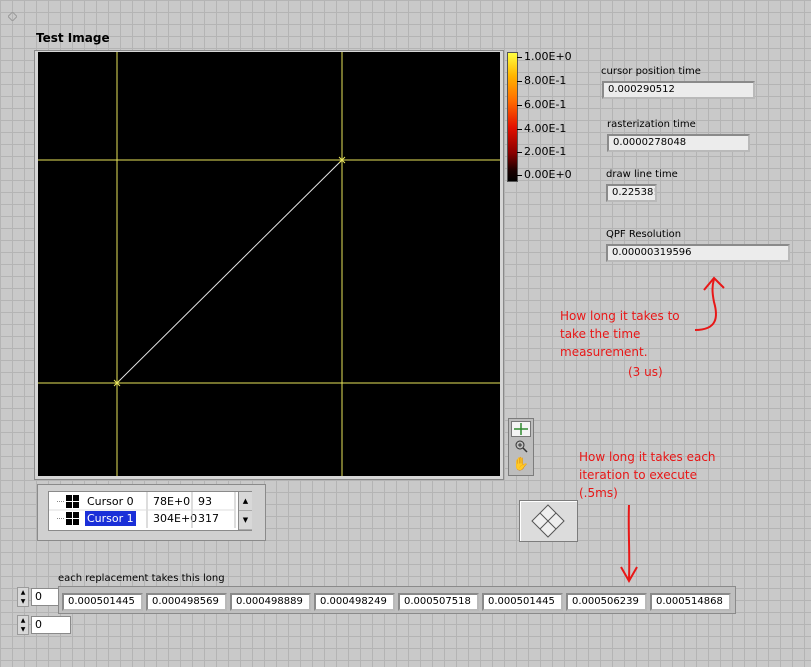  What do you see at coordinates (521, 429) in the screenshot?
I see `cursor-move-icon` at bounding box center [521, 429].